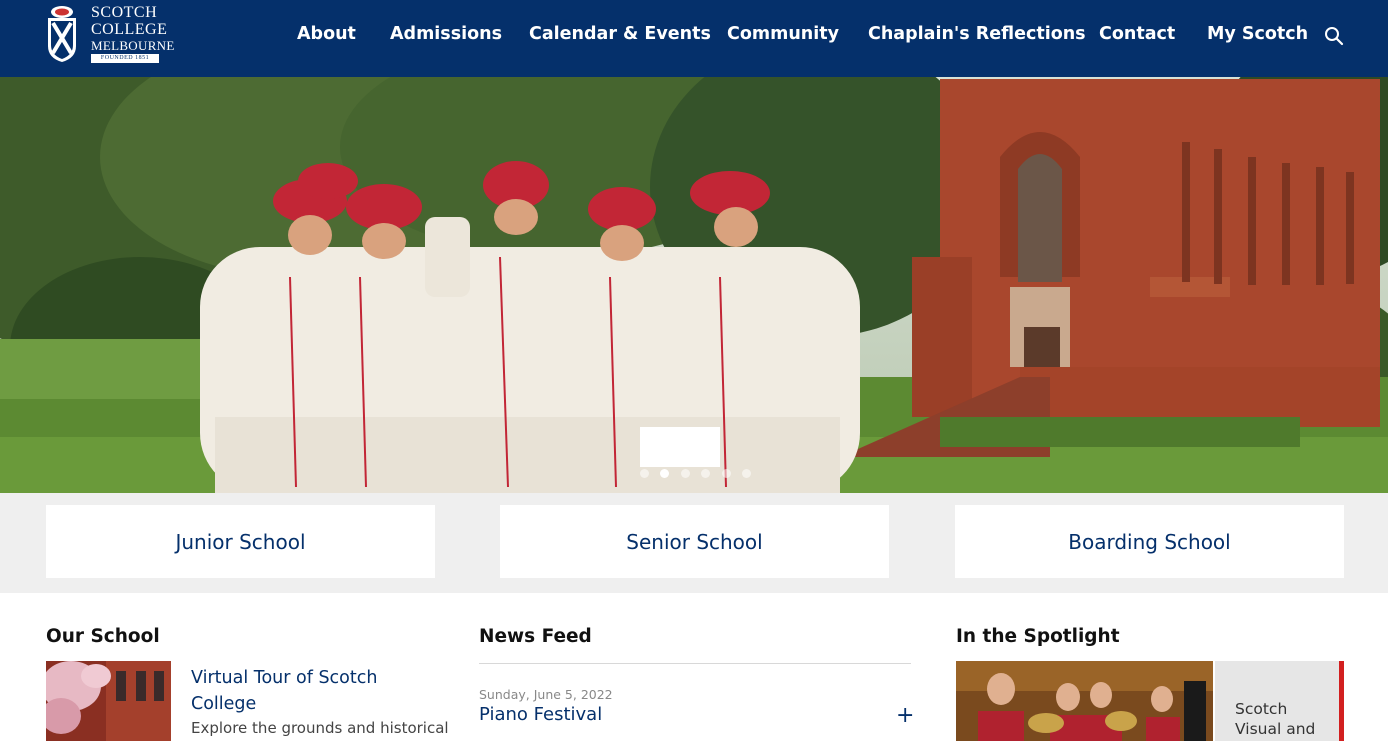 Image resolution: width=1388 pixels, height=741 pixels. What do you see at coordinates (62, 34) in the screenshot?
I see `crest-icon` at bounding box center [62, 34].